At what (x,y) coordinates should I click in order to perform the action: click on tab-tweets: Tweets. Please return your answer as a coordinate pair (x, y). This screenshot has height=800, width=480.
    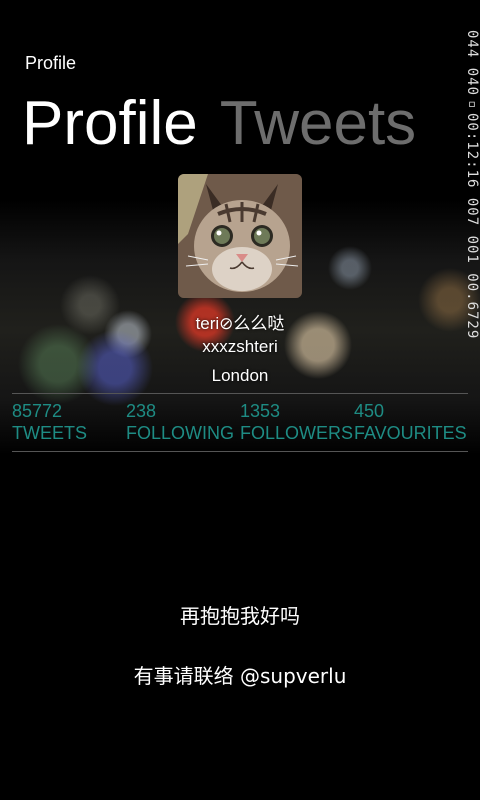
    Looking at the image, I should click on (318, 123).